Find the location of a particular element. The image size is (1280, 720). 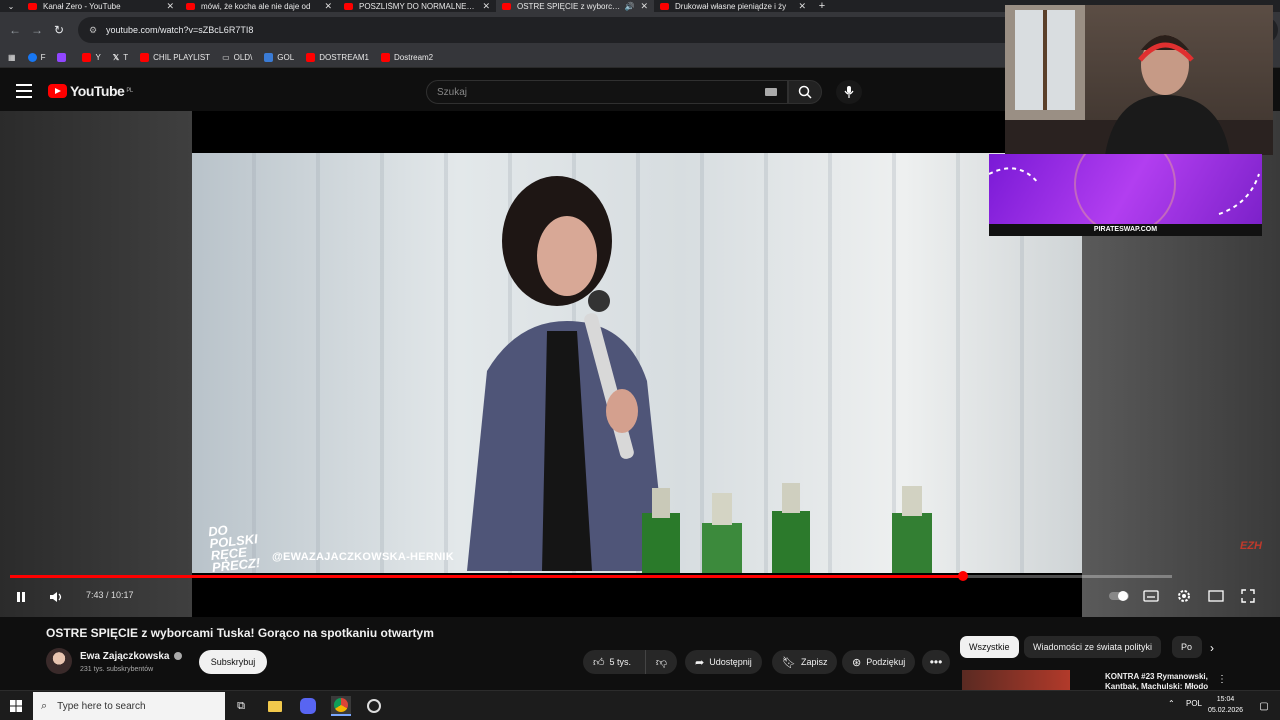

search-input: Szukaj is located at coordinates (607, 92).